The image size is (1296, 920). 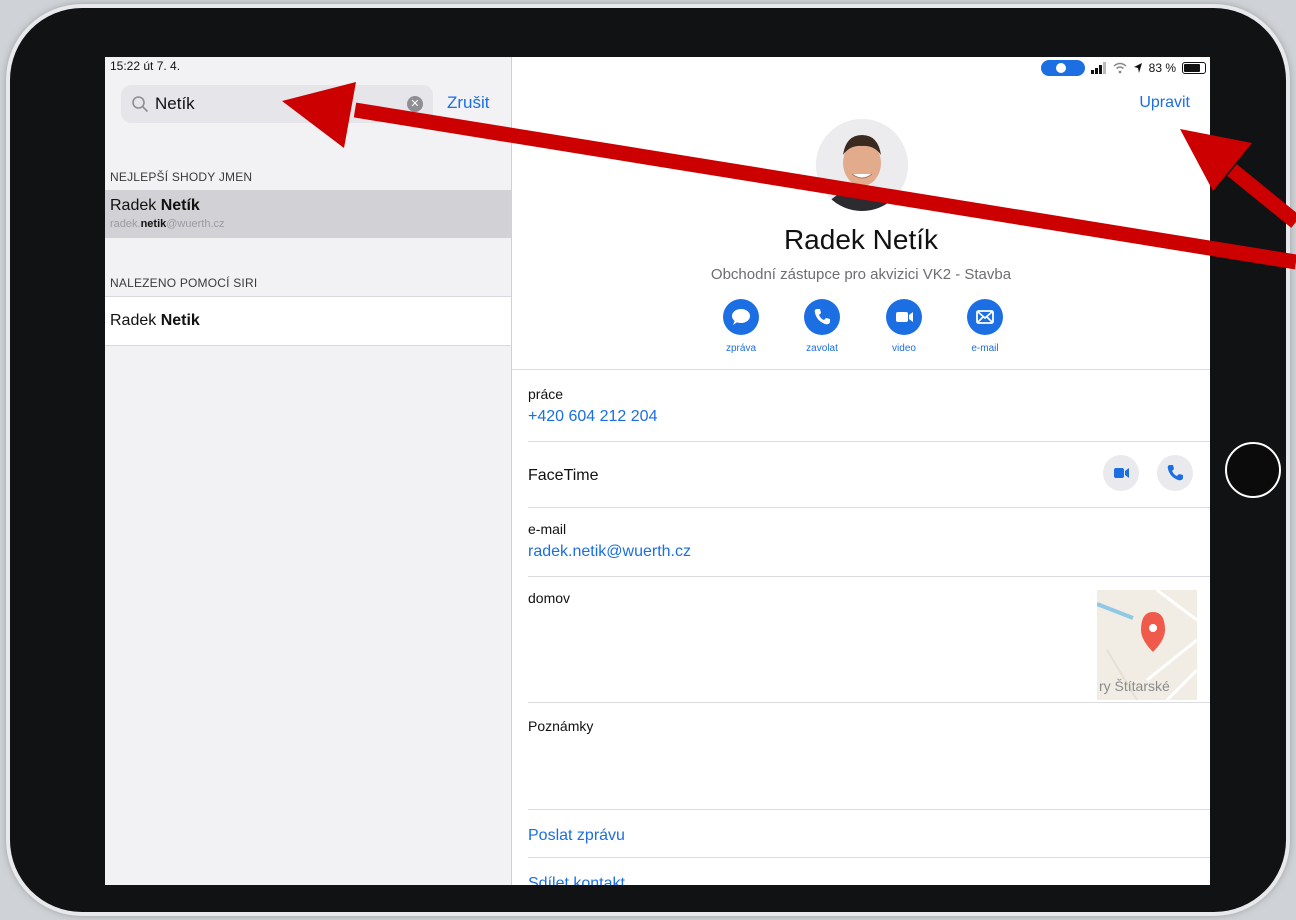 I want to click on map-street-label: ry Štítarské, so click(x=1134, y=686).